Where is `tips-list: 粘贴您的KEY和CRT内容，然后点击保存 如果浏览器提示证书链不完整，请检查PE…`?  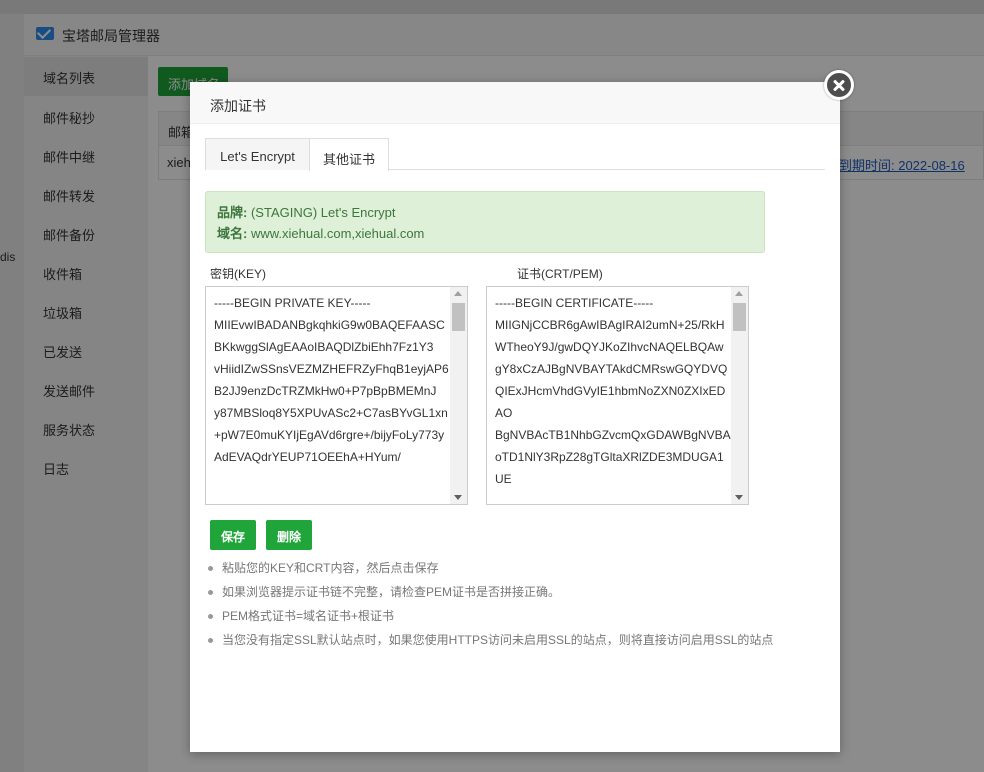 tips-list: 粘贴您的KEY和CRT内容，然后点击保存 如果浏览器提示证书链不完整，请检查PE… is located at coordinates (518, 608).